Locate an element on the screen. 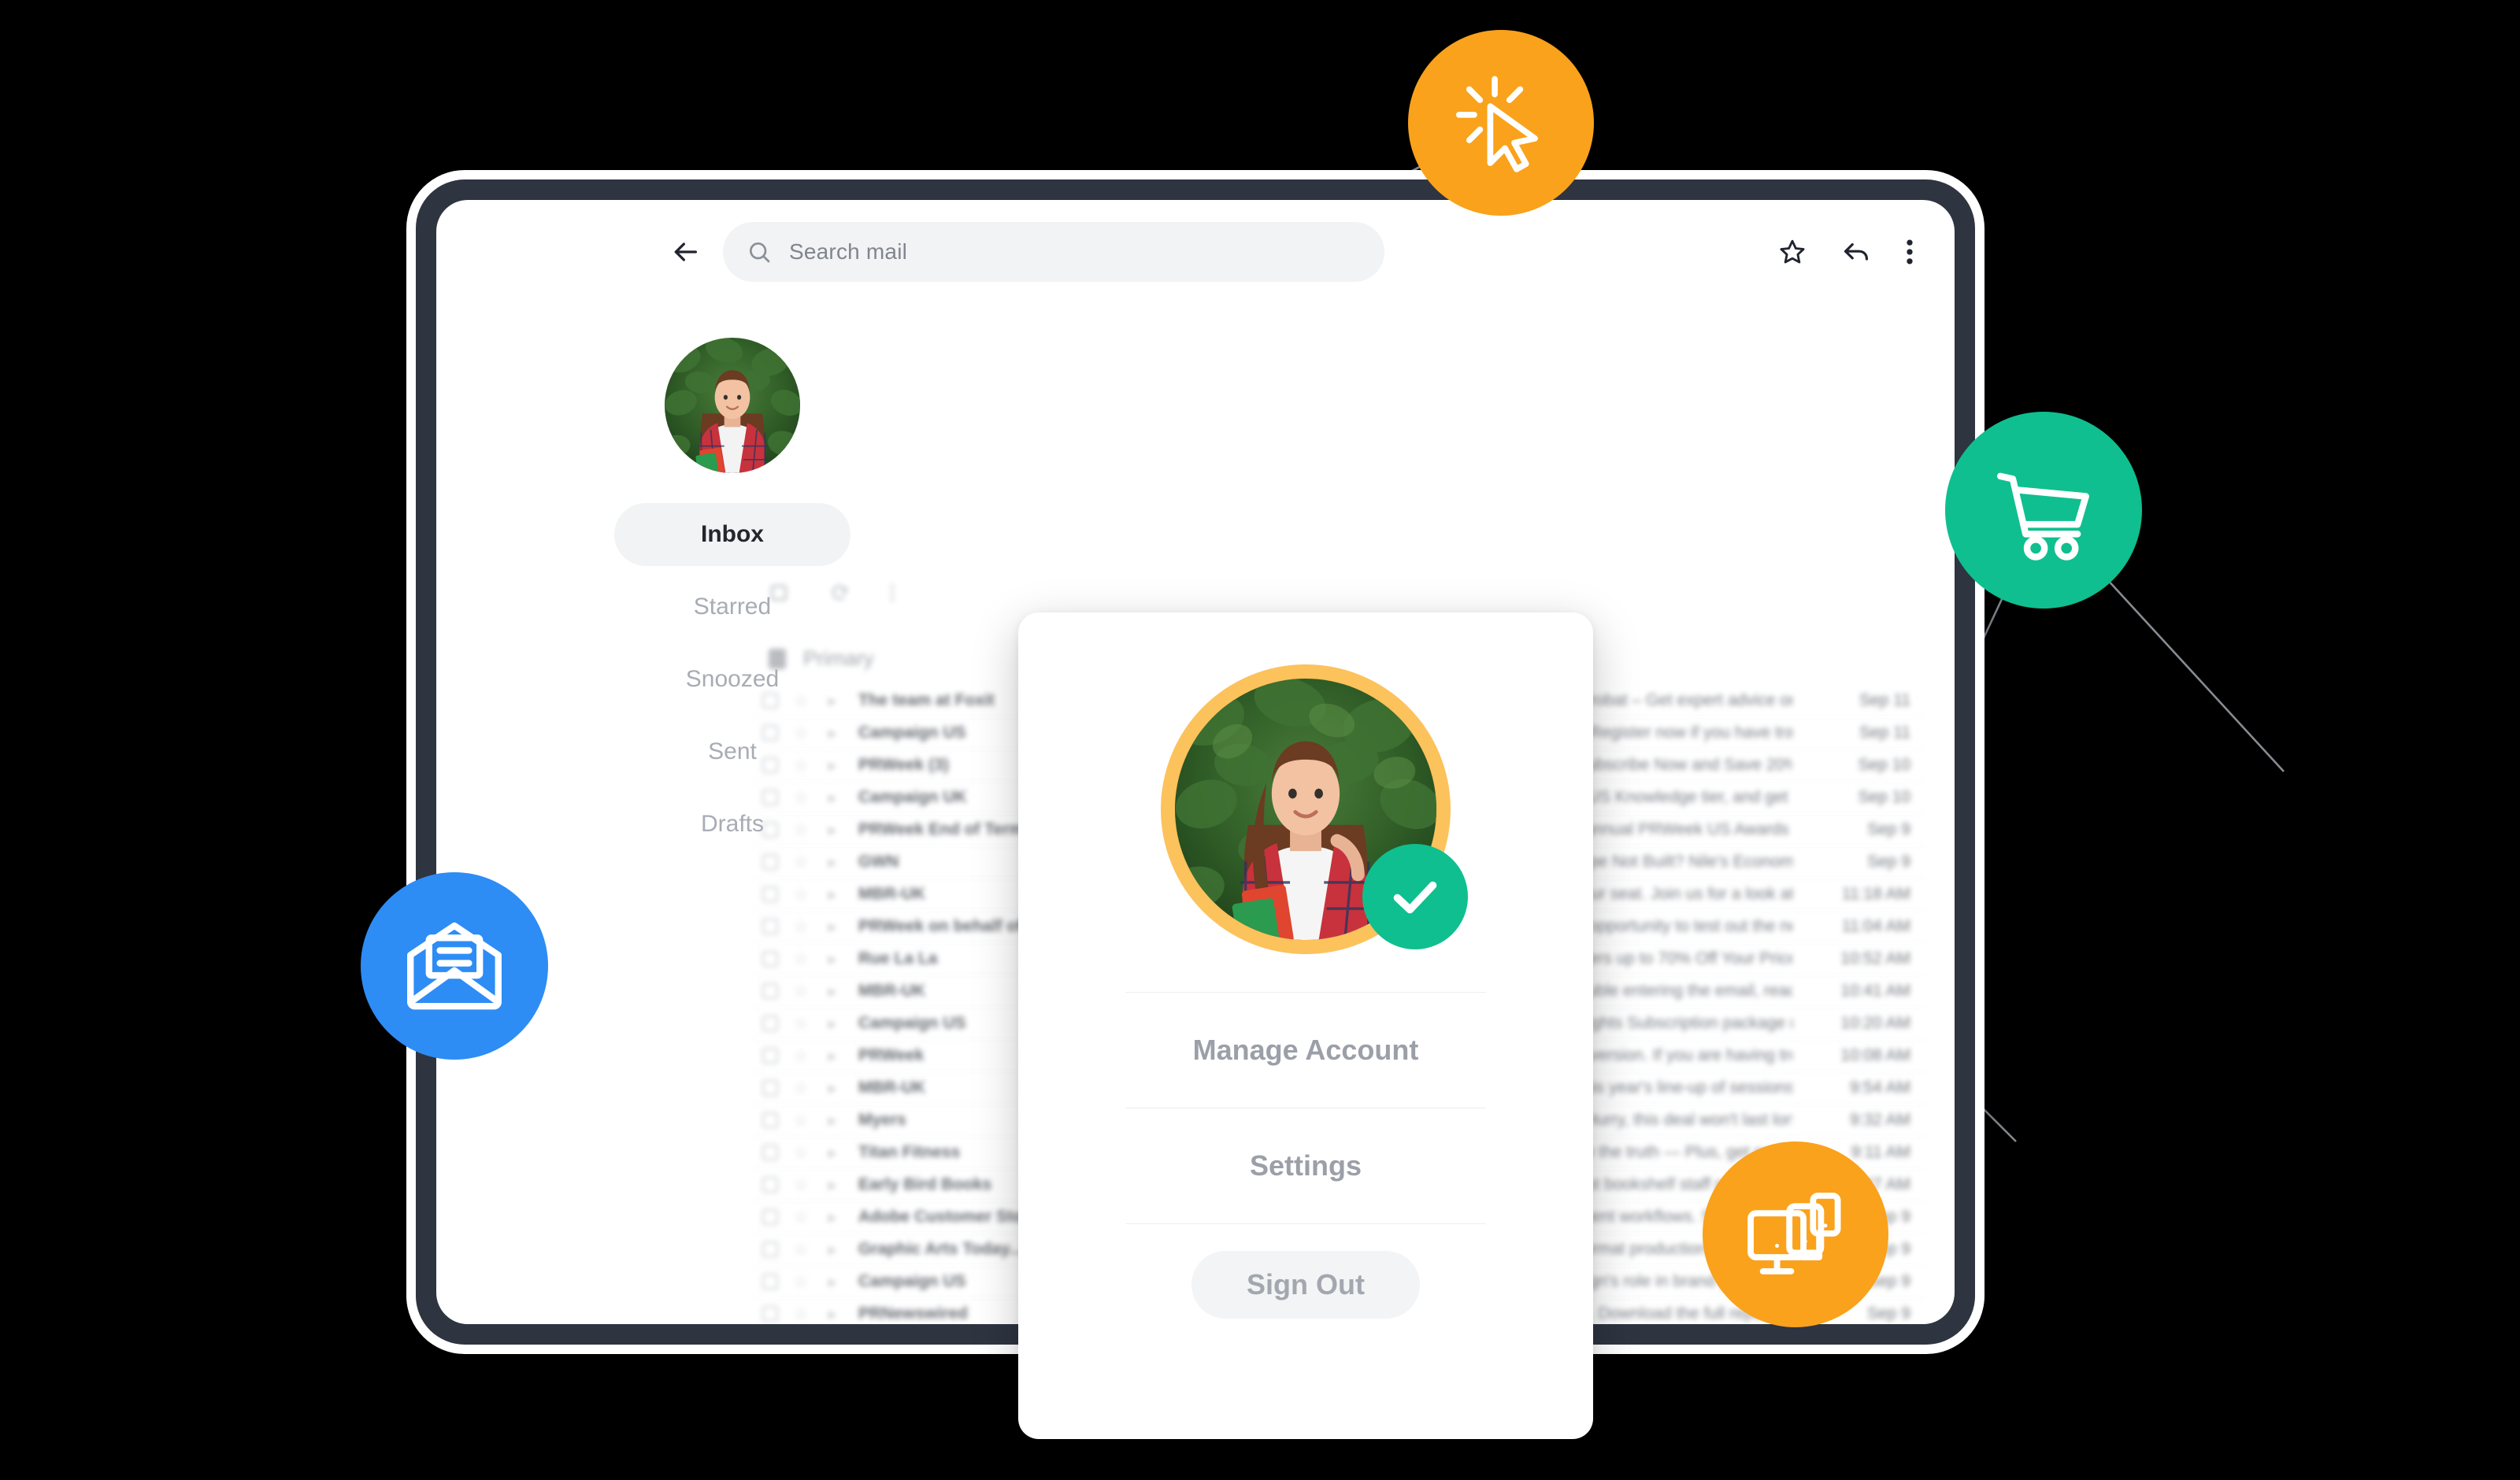 This screenshot has height=1480, width=2520. sidebar-item-label: Drafts is located at coordinates (732, 824).